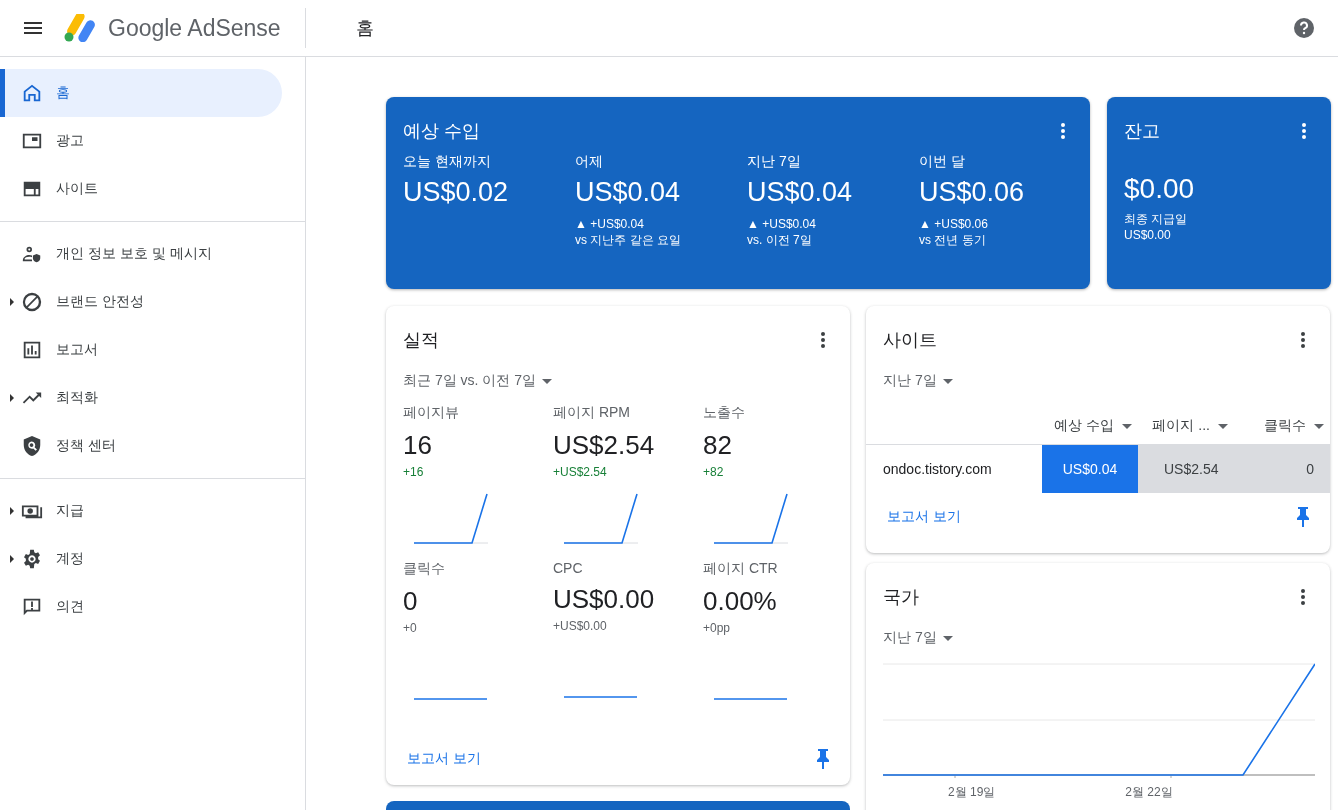 The width and height of the screenshot is (1338, 810). What do you see at coordinates (32, 93) in the screenshot?
I see `home-icon` at bounding box center [32, 93].